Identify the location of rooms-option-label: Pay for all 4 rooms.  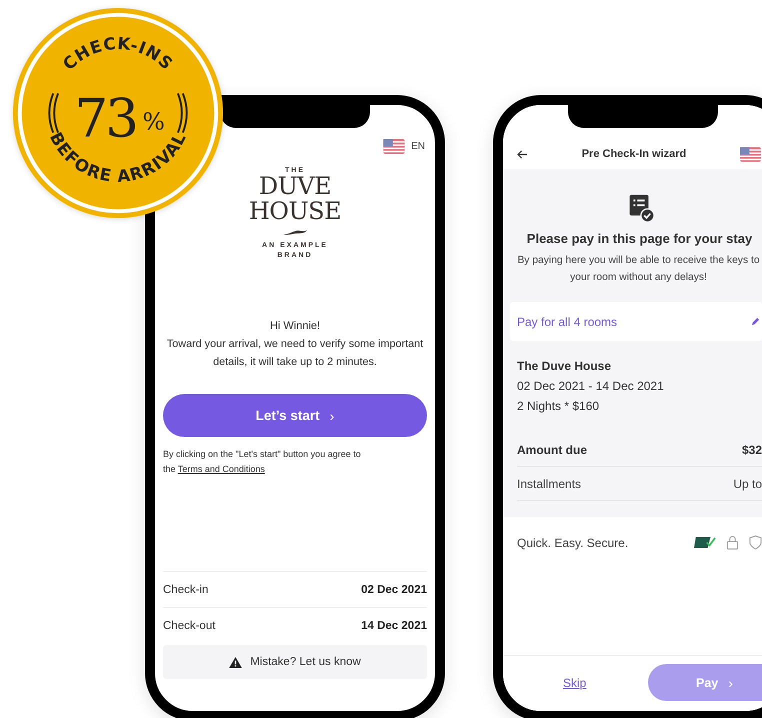
(567, 321).